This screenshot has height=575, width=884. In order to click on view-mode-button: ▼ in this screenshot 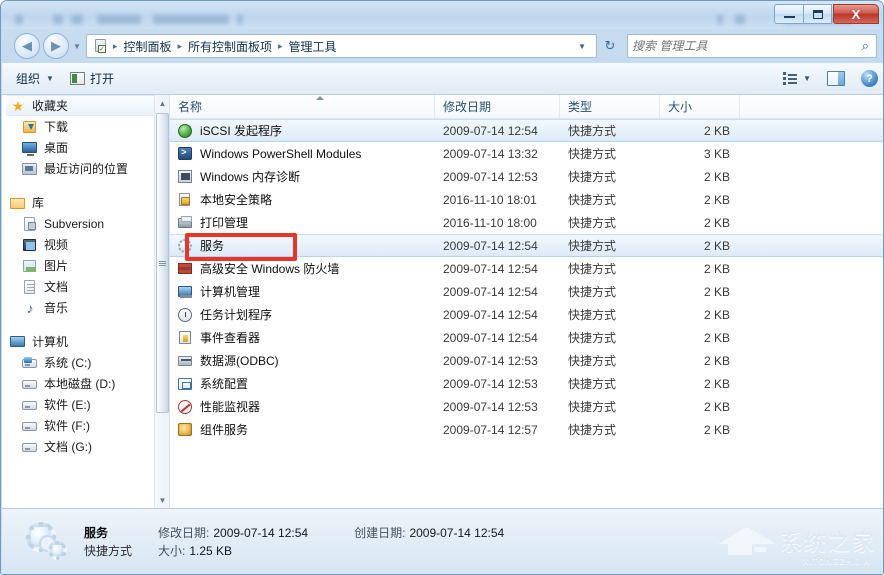, I will do `click(797, 78)`.